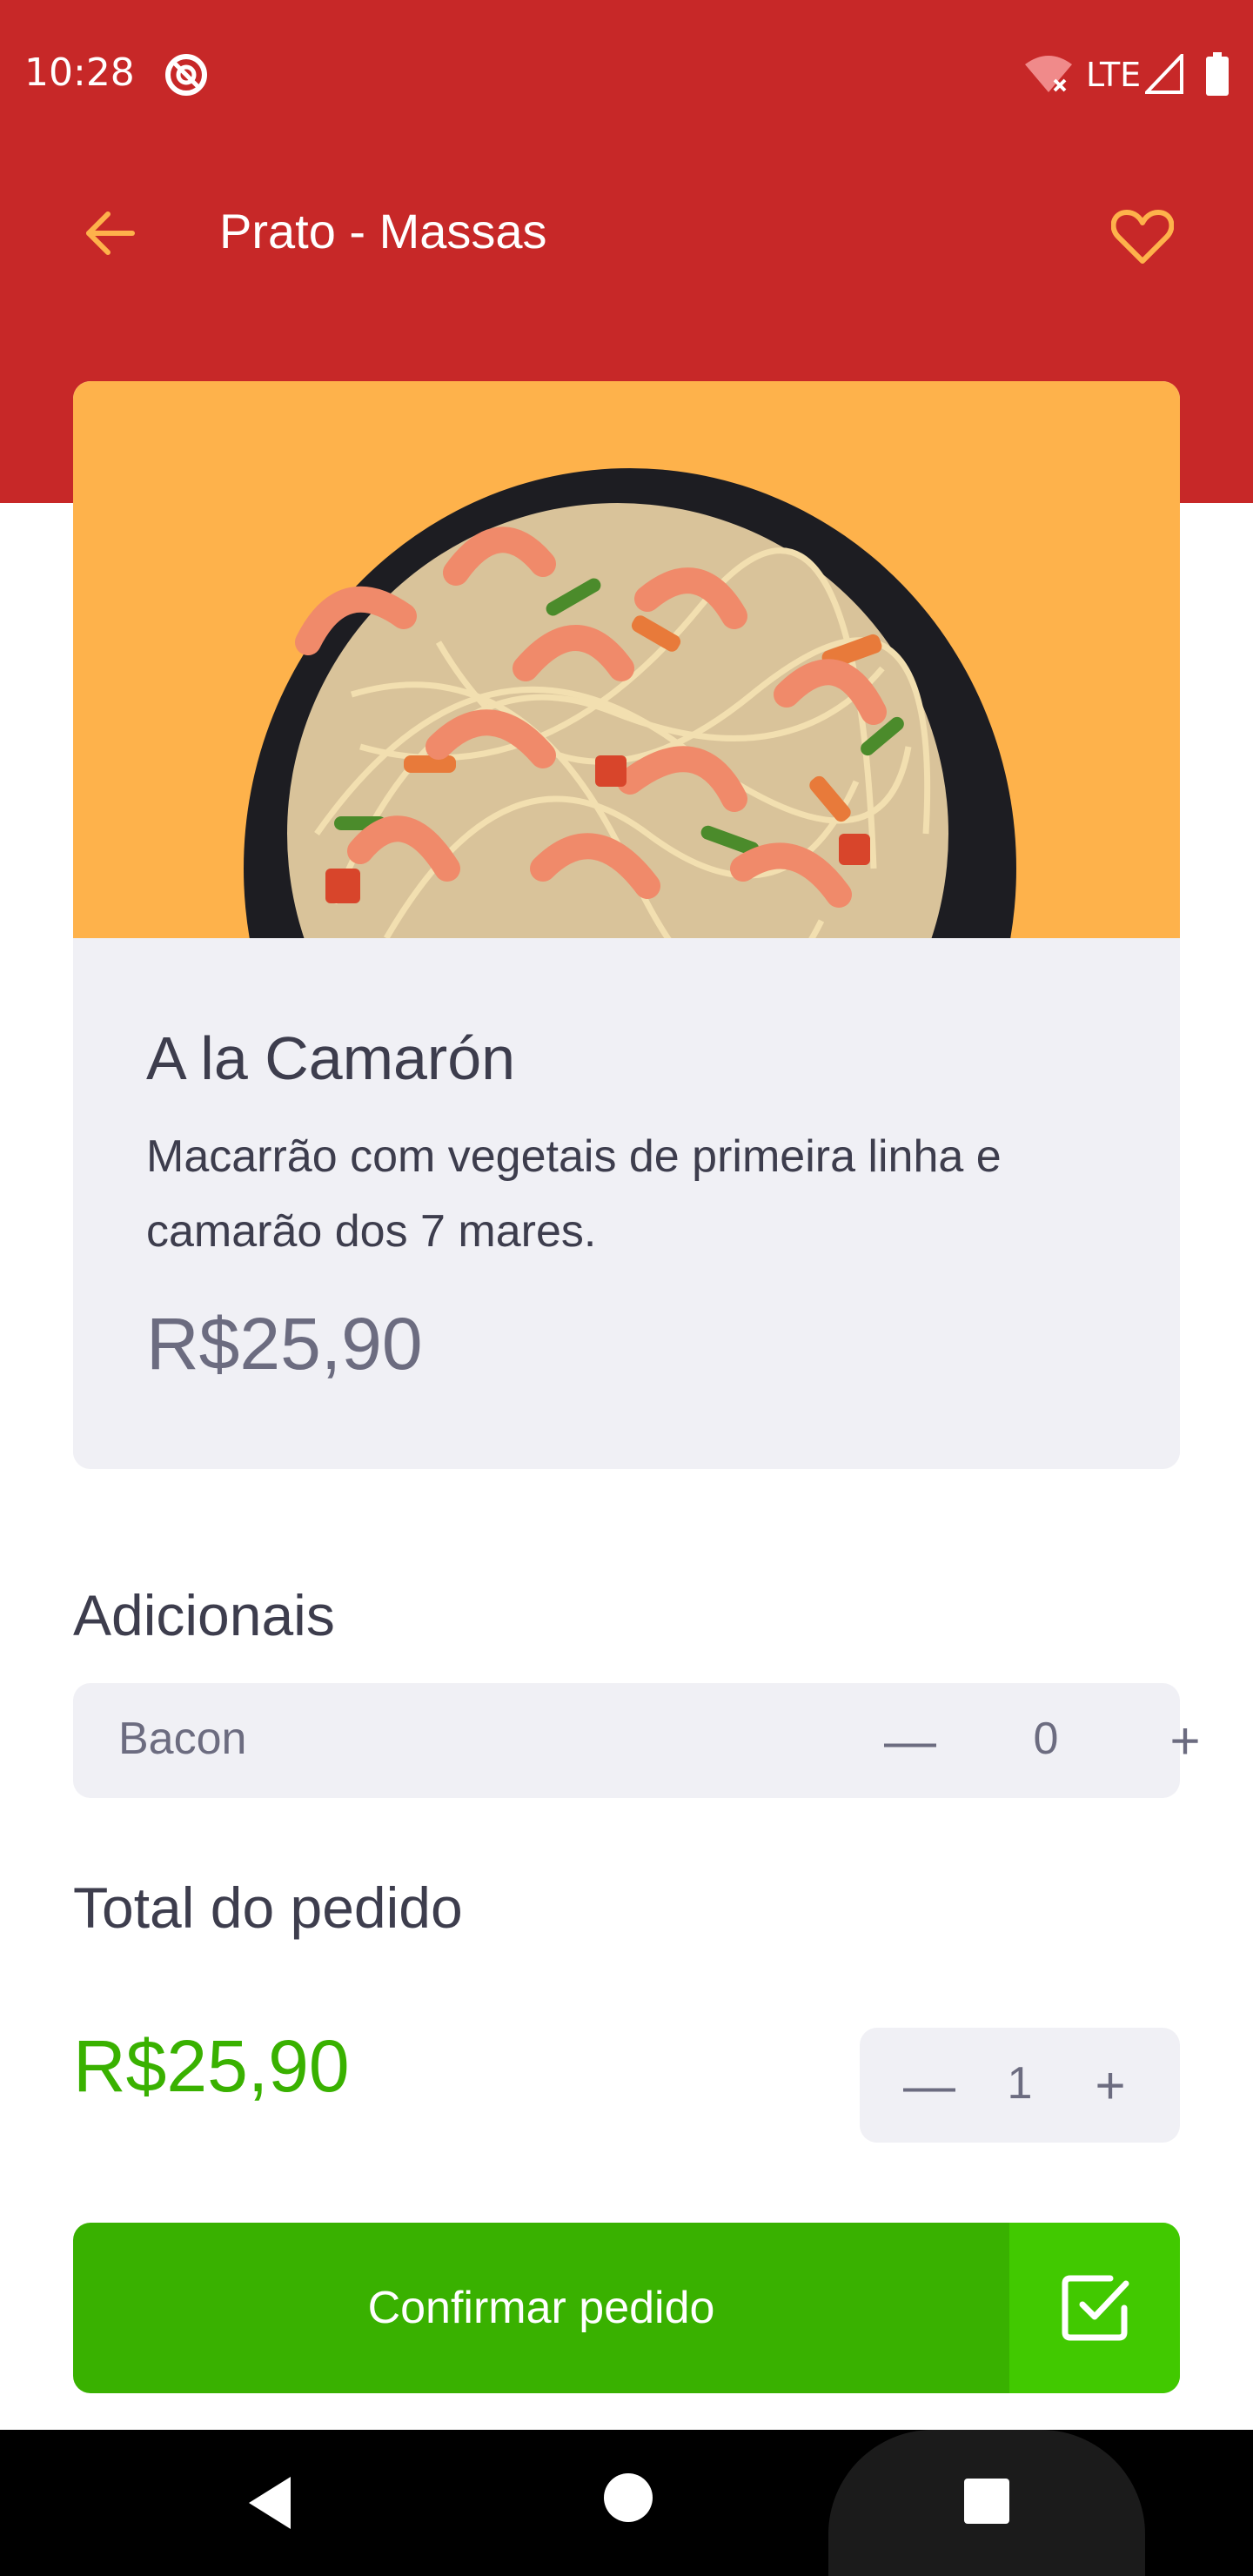  Describe the element at coordinates (1110, 2085) in the screenshot. I see `increase-quantity-button: +` at that location.